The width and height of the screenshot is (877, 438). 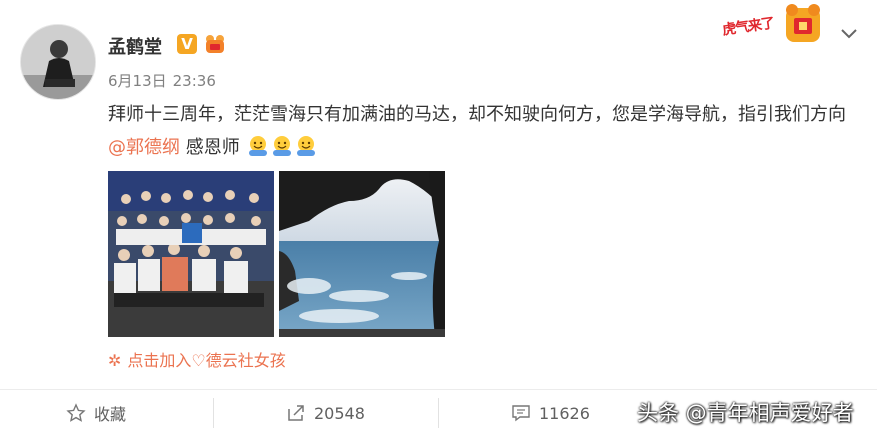 What do you see at coordinates (296, 413) in the screenshot?
I see `repost-icon` at bounding box center [296, 413].